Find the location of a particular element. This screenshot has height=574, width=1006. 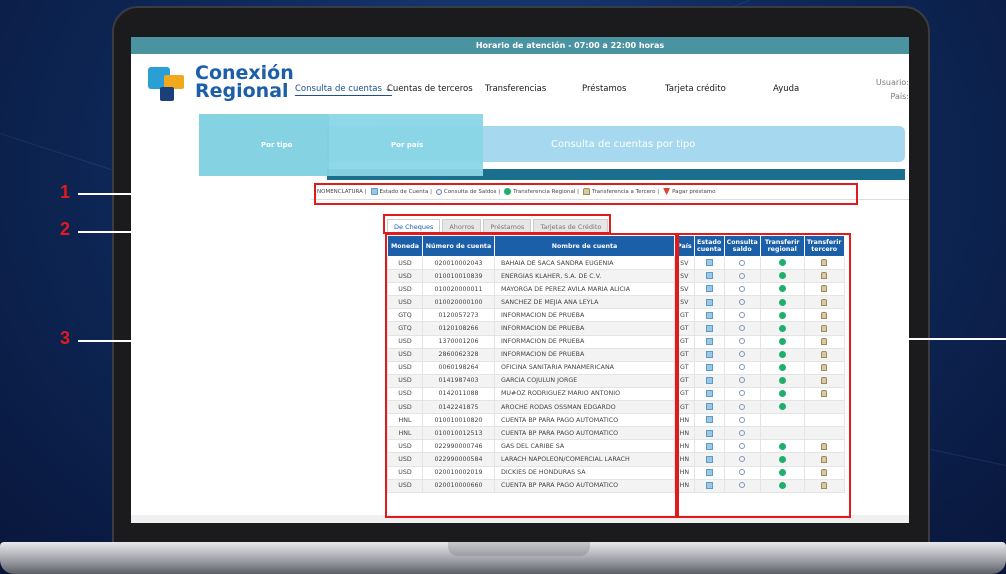

callout-box-accounts is located at coordinates (531, 375).